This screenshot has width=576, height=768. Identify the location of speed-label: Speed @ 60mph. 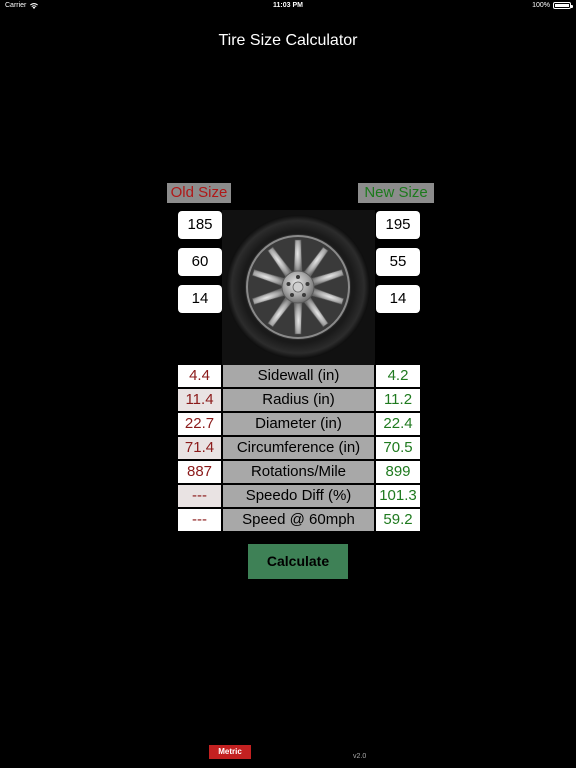
(298, 520).